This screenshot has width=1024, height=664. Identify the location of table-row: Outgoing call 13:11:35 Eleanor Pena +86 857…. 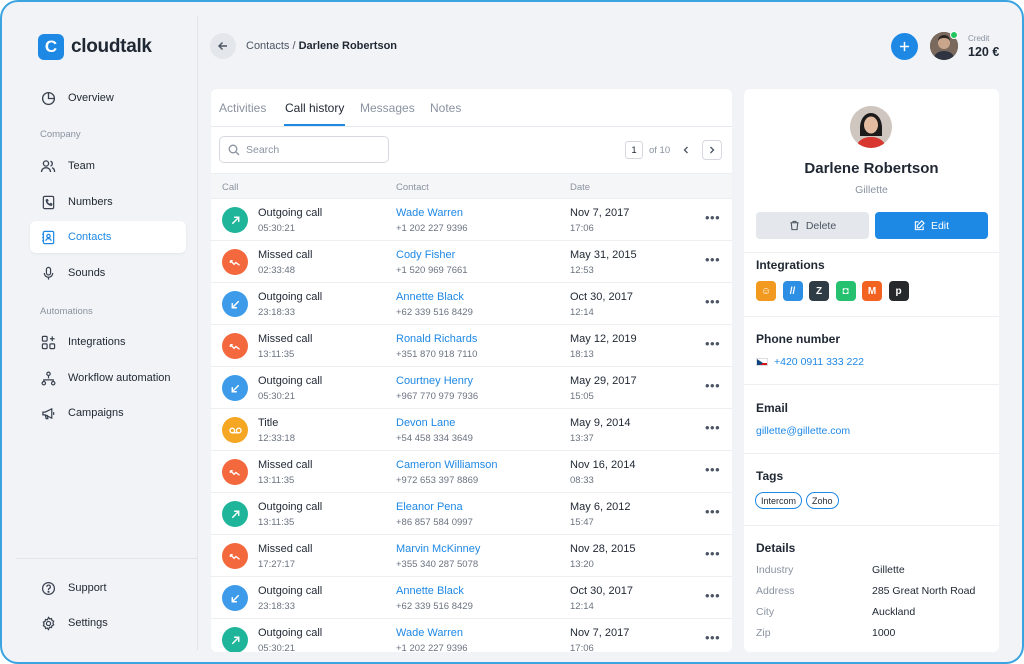
(471, 514).